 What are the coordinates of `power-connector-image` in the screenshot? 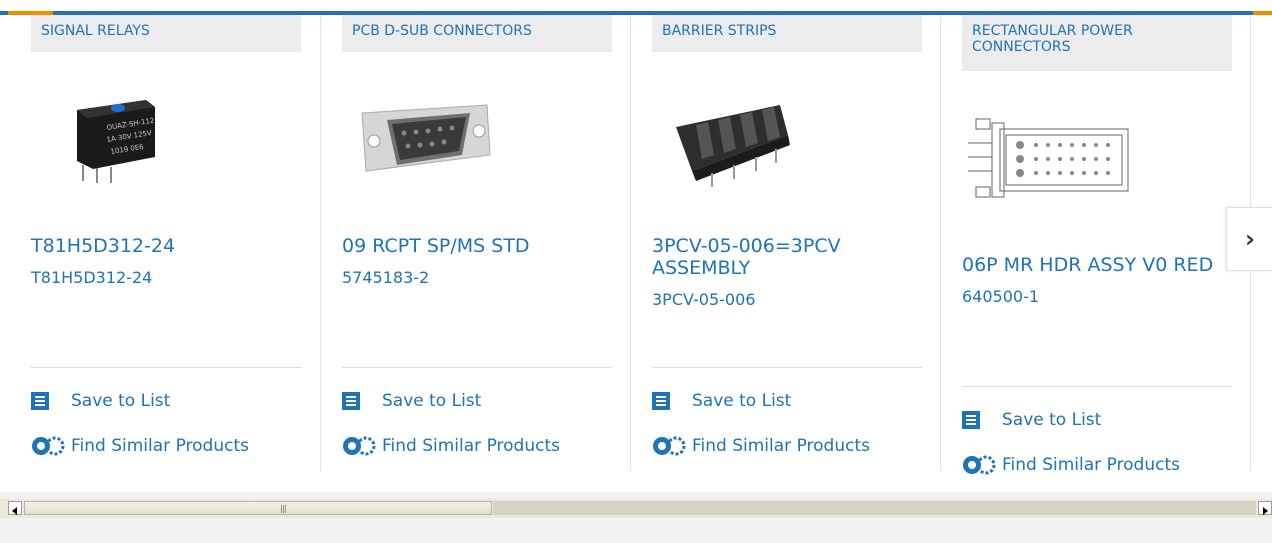 It's located at (1097, 160).